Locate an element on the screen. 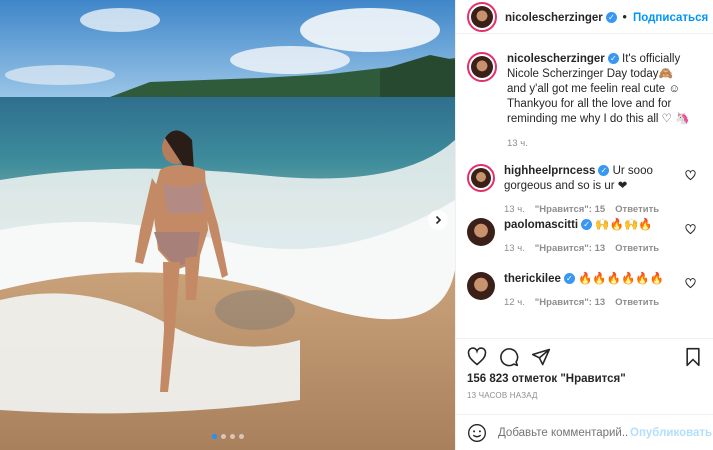  likes-count: 156 823 отметок "Нравится" is located at coordinates (546, 379).